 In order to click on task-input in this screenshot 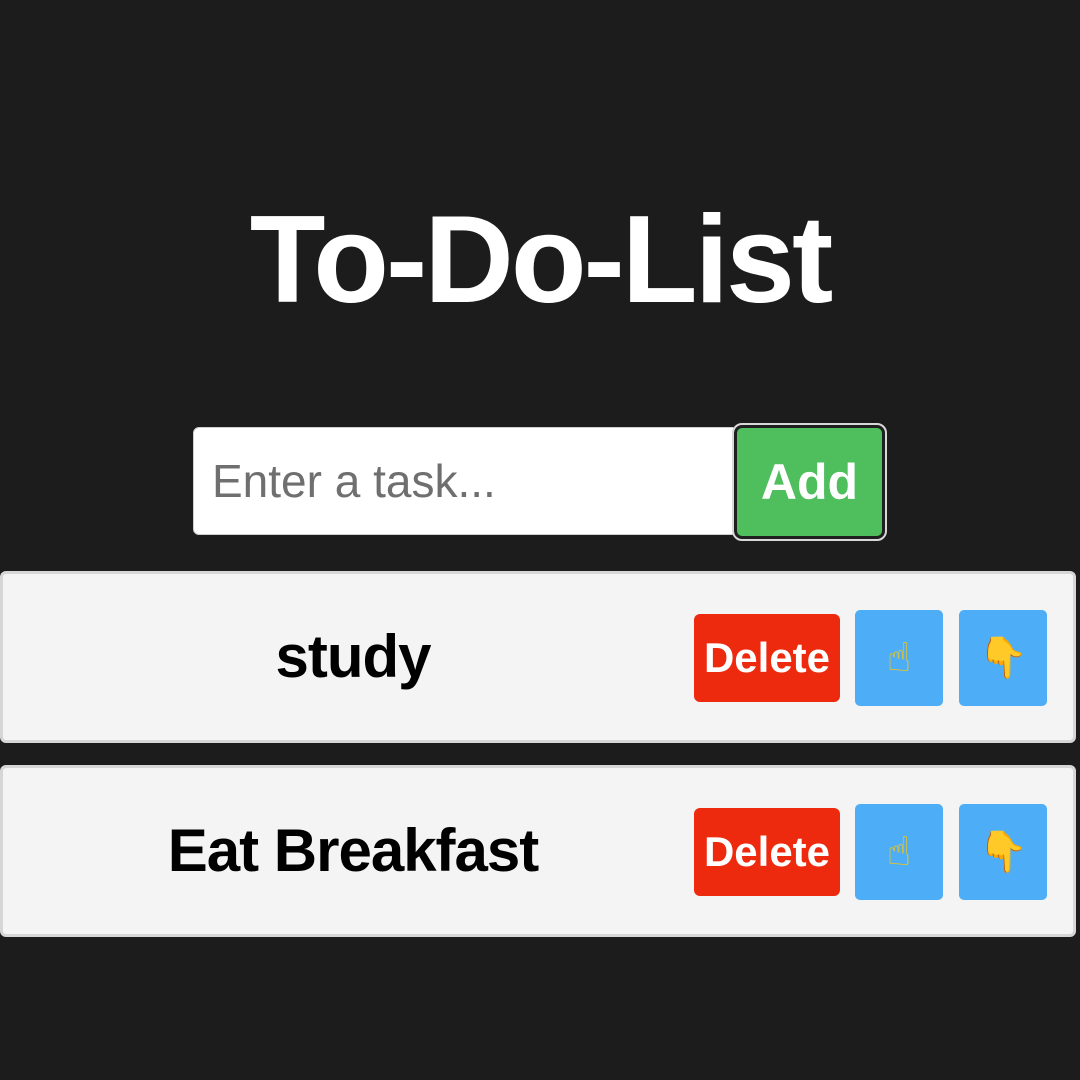, I will do `click(465, 481)`.